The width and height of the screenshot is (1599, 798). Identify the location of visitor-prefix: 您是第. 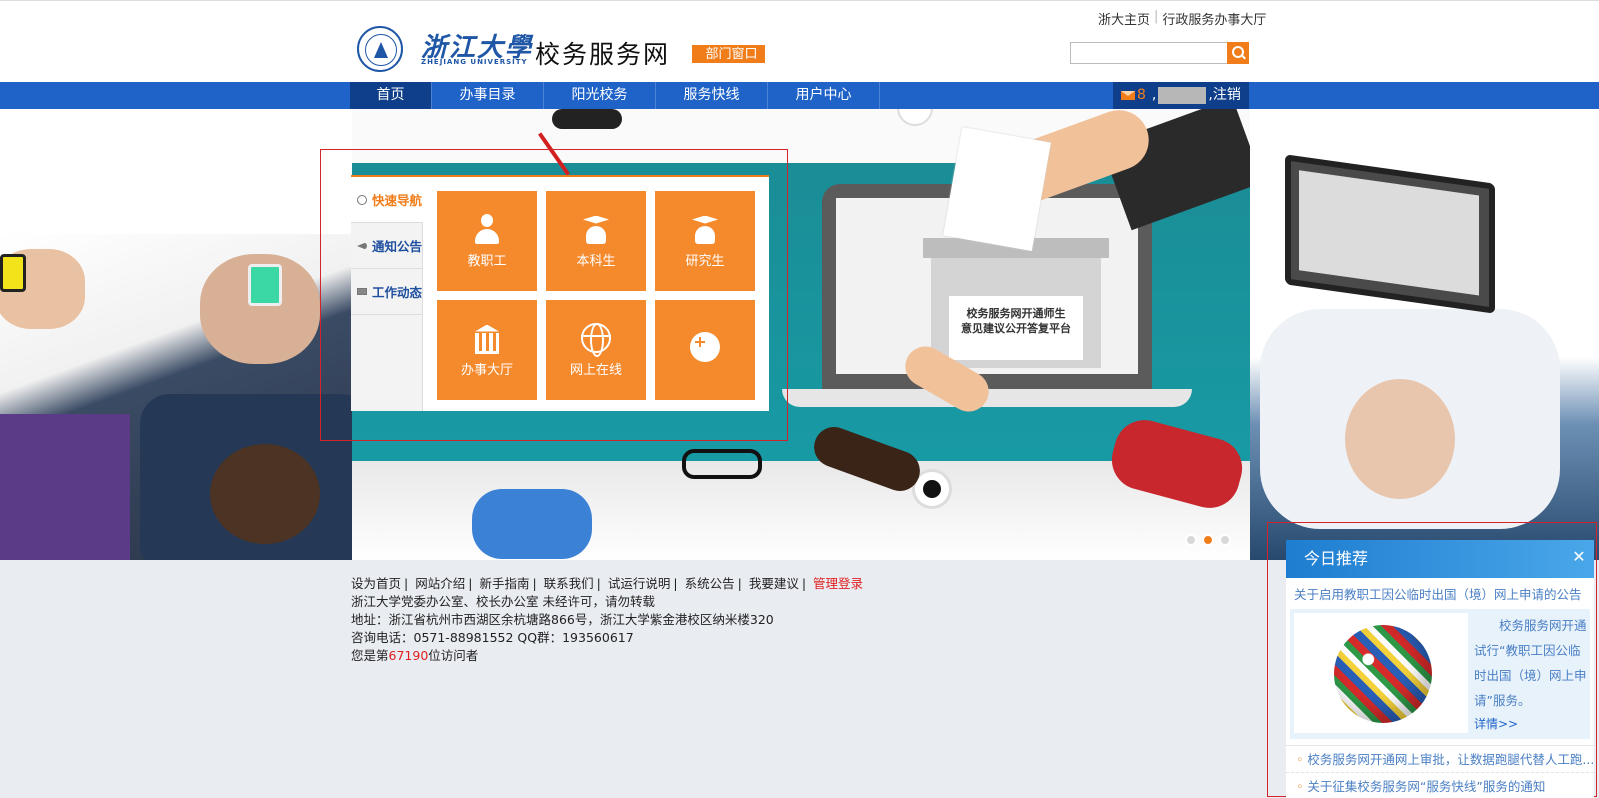
(370, 655).